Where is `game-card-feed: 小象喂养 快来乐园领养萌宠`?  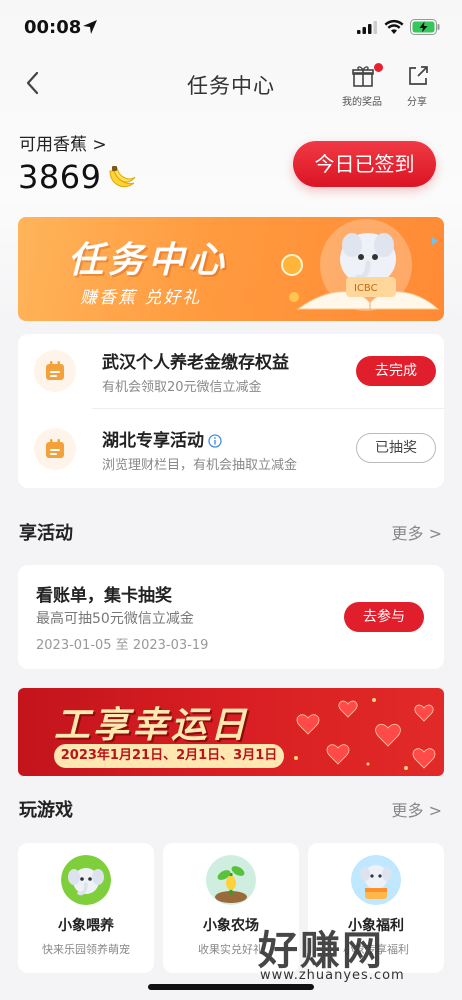 game-card-feed: 小象喂养 快来乐园领养萌宠 is located at coordinates (86, 908).